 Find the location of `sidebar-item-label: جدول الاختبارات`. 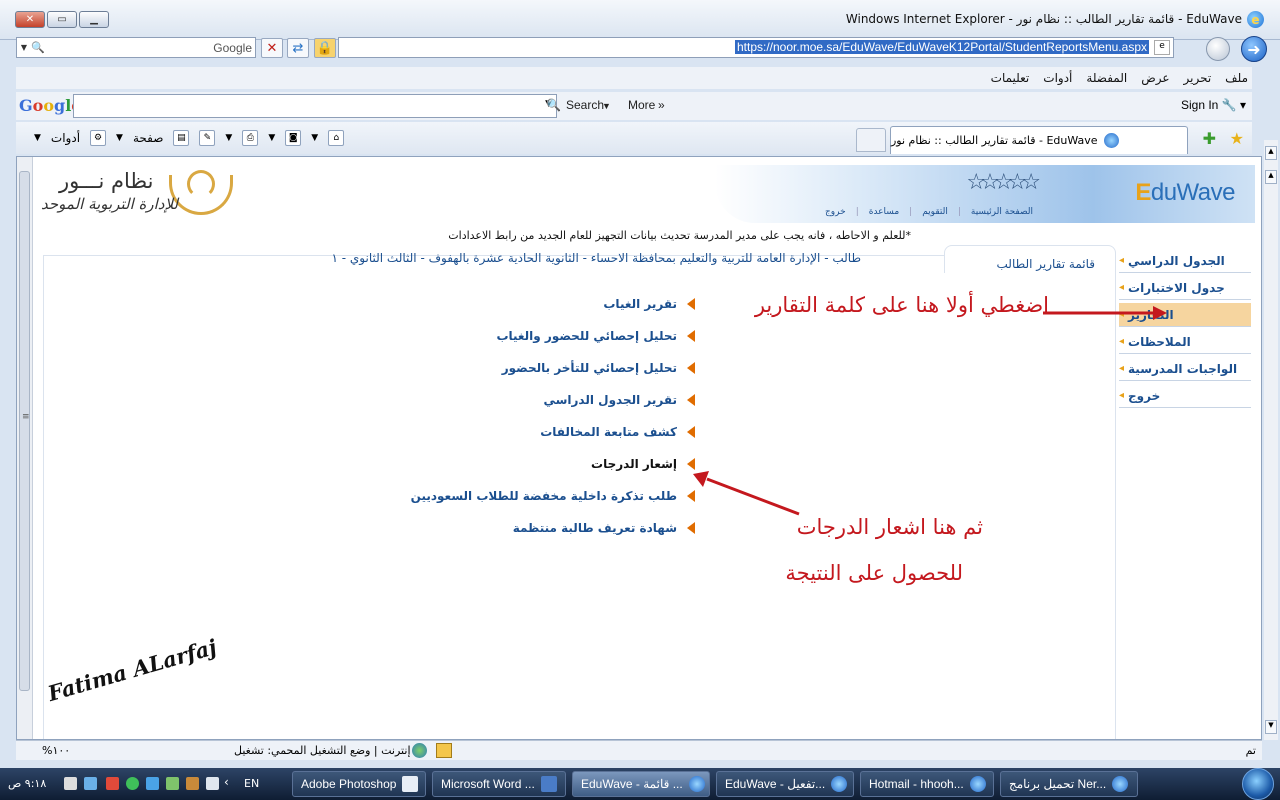

sidebar-item-label: جدول الاختبارات is located at coordinates (1176, 287).